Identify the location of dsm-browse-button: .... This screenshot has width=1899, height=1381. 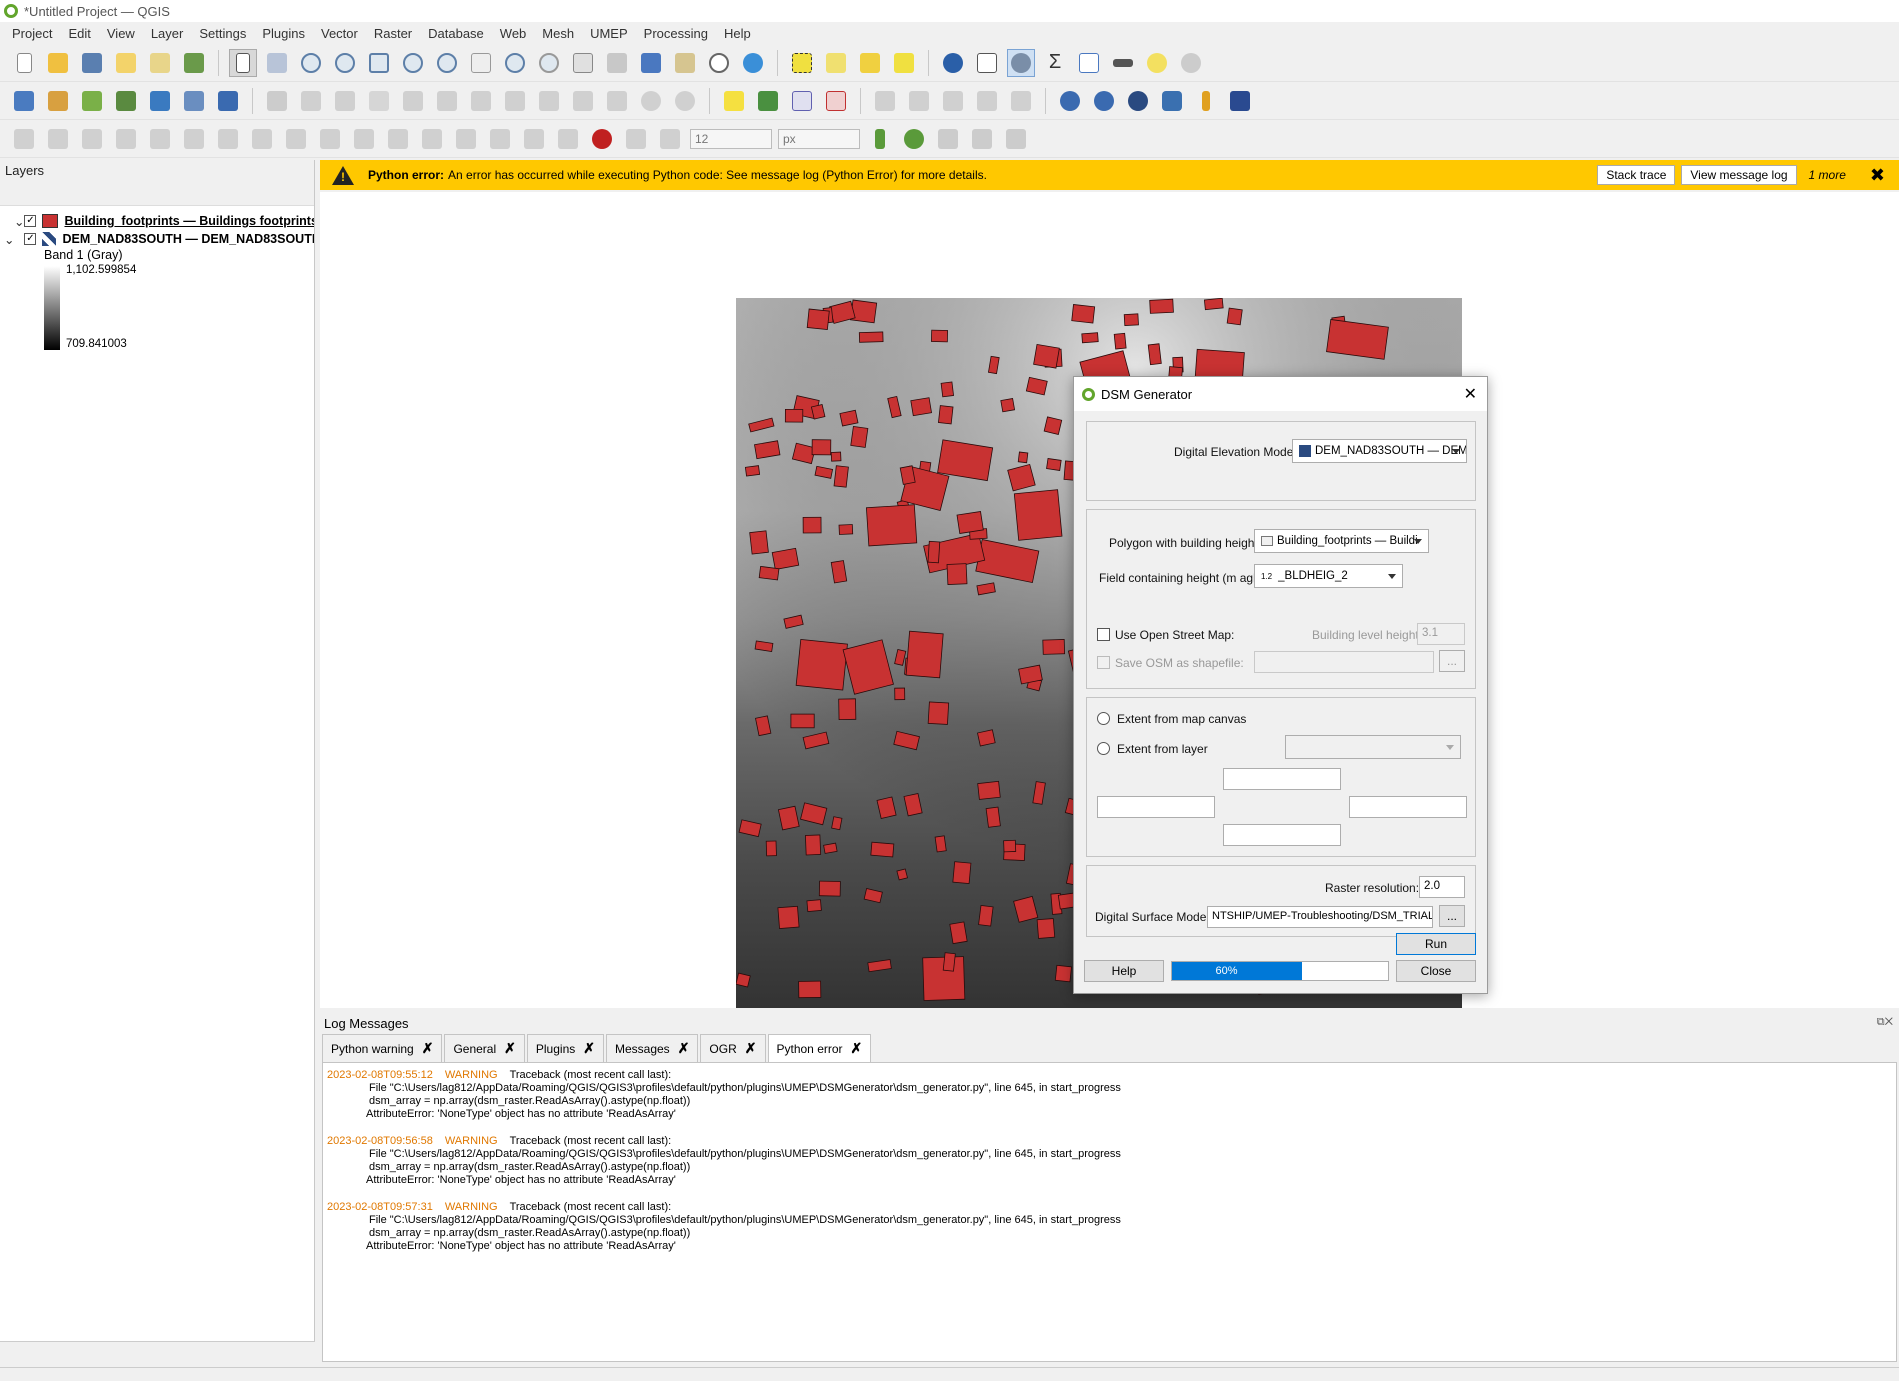
(1452, 916).